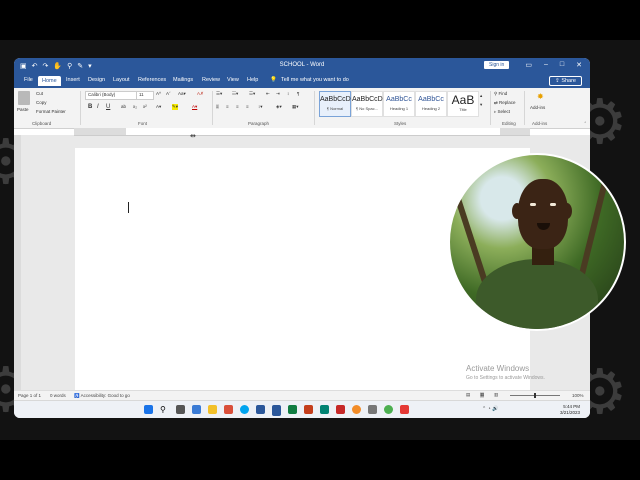  What do you see at coordinates (579, 65) in the screenshot?
I see `close-icon: ✕` at bounding box center [579, 65].